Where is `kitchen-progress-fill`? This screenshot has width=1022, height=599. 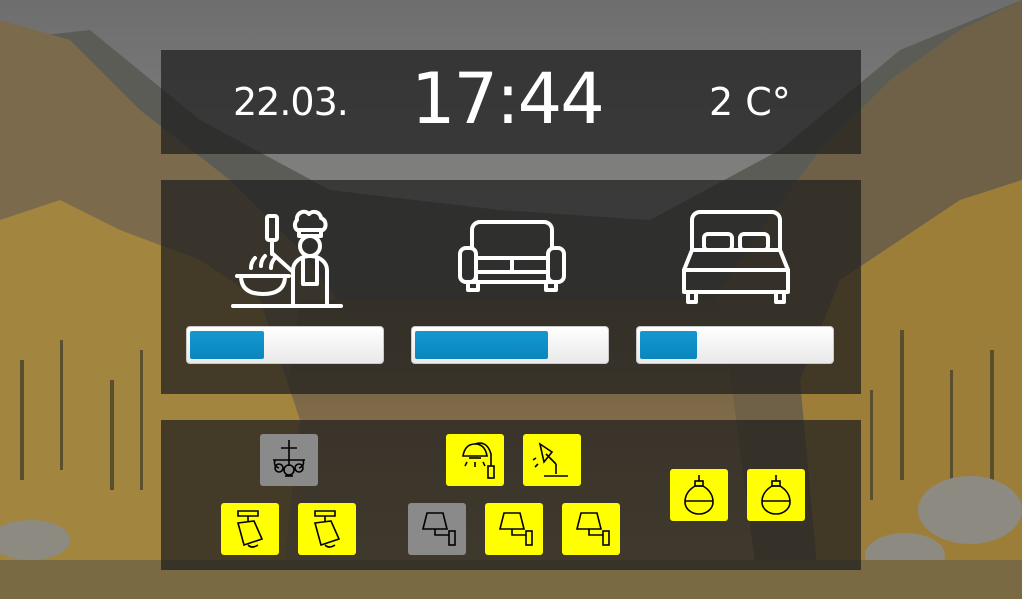 kitchen-progress-fill is located at coordinates (227, 345).